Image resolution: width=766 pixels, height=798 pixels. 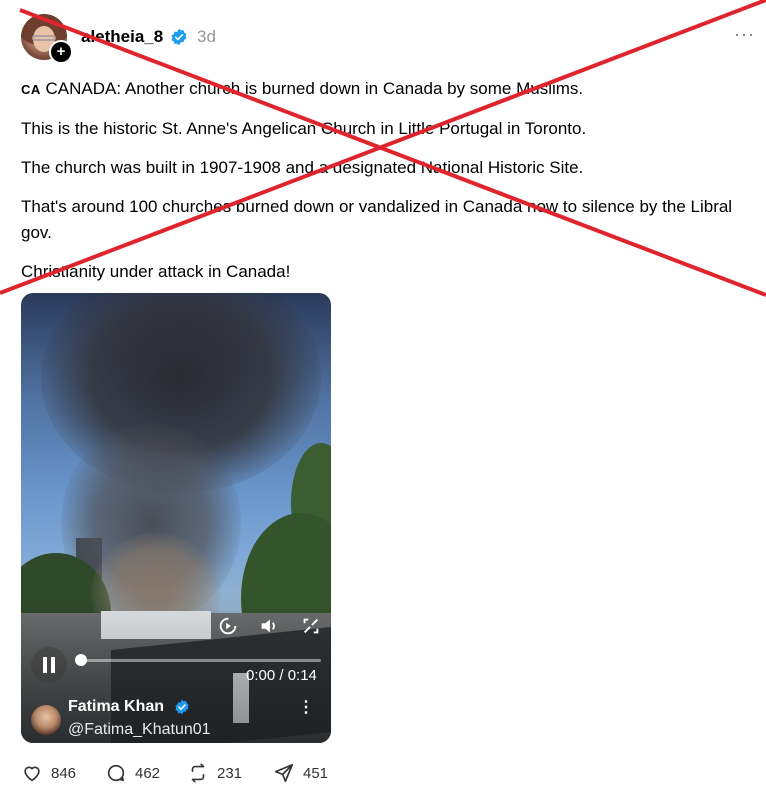 I want to click on like-count: 846, so click(x=64, y=773).